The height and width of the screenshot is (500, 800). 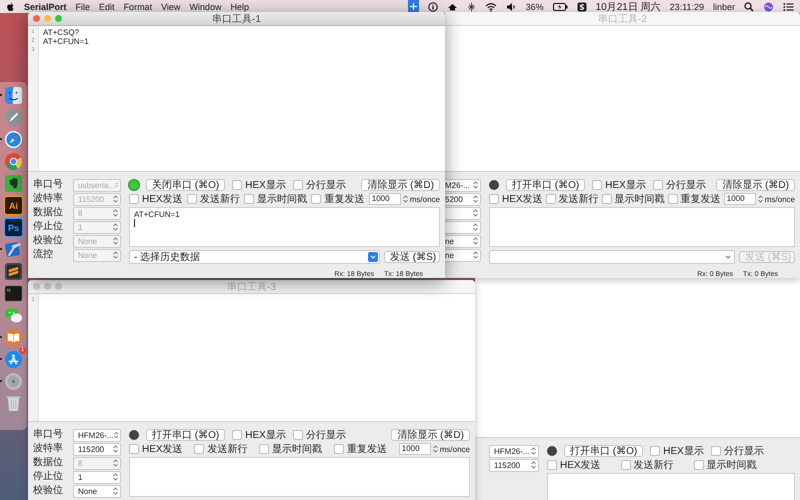 What do you see at coordinates (463, 199) in the screenshot?
I see `dropdown: 5200` at bounding box center [463, 199].